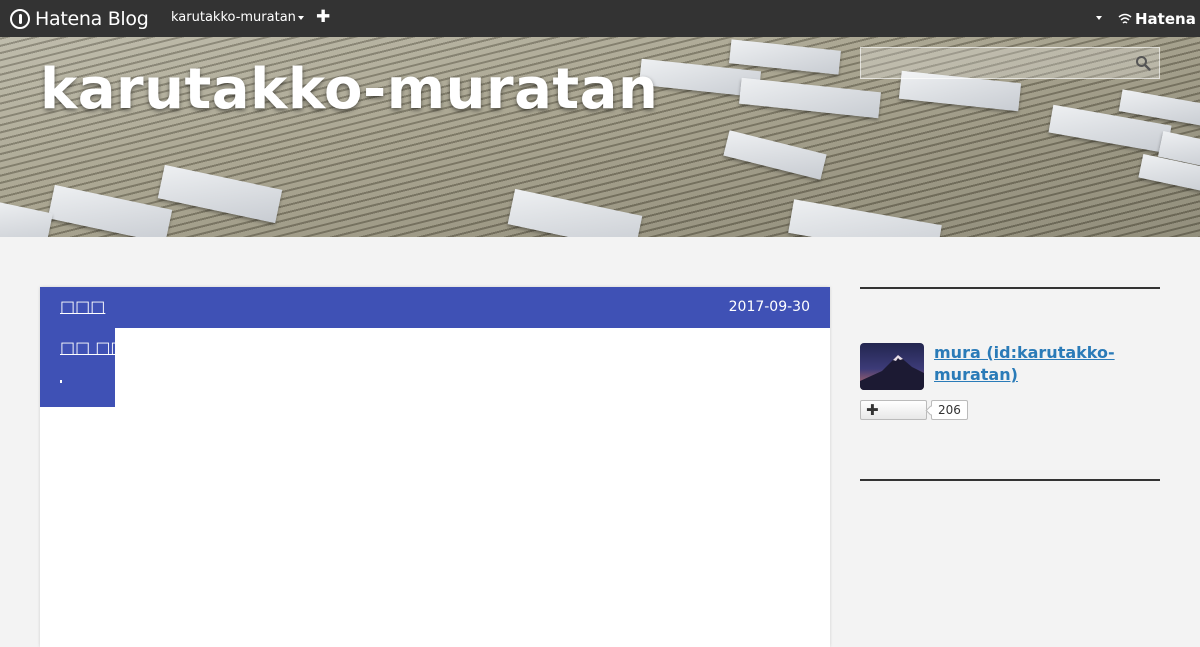 This screenshot has height=647, width=1200. What do you see at coordinates (93, 347) in the screenshot?
I see `entry-title-link: □□ □□` at bounding box center [93, 347].